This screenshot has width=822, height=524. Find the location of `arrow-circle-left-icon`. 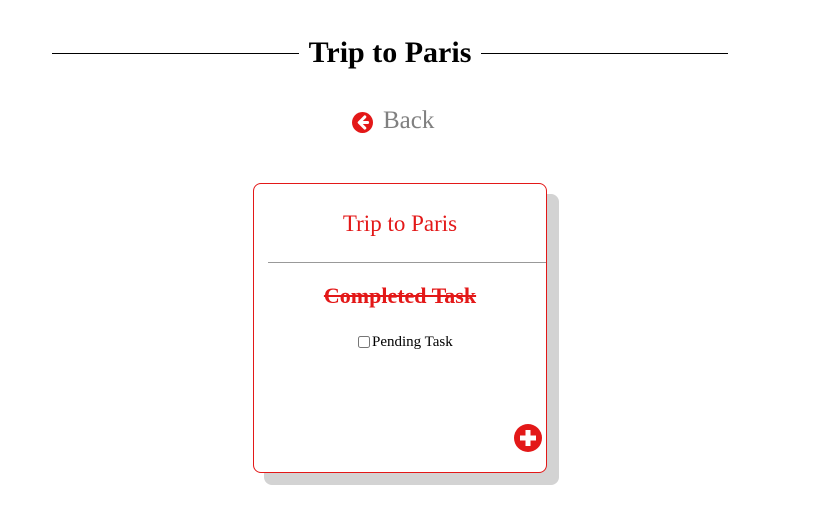

arrow-circle-left-icon is located at coordinates (362, 122).